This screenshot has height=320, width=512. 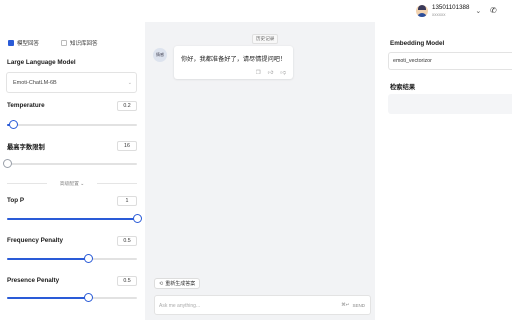 I want to click on top-p-label: Top P, so click(x=16, y=200).